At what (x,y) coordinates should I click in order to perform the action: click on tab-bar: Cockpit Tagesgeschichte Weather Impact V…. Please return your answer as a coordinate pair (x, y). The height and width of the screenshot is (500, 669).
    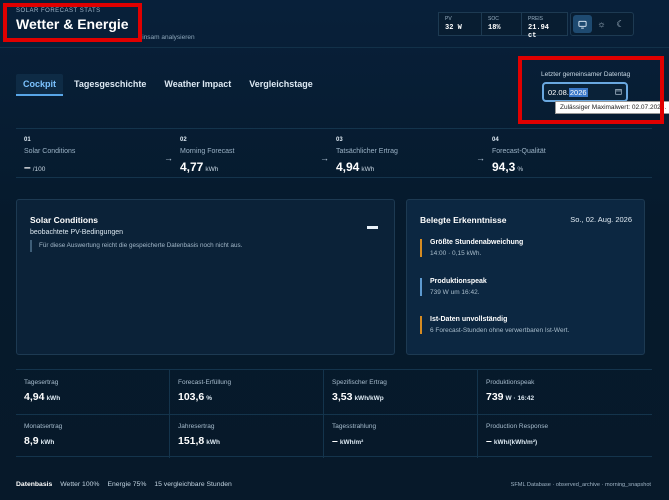
    Looking at the image, I should click on (170, 85).